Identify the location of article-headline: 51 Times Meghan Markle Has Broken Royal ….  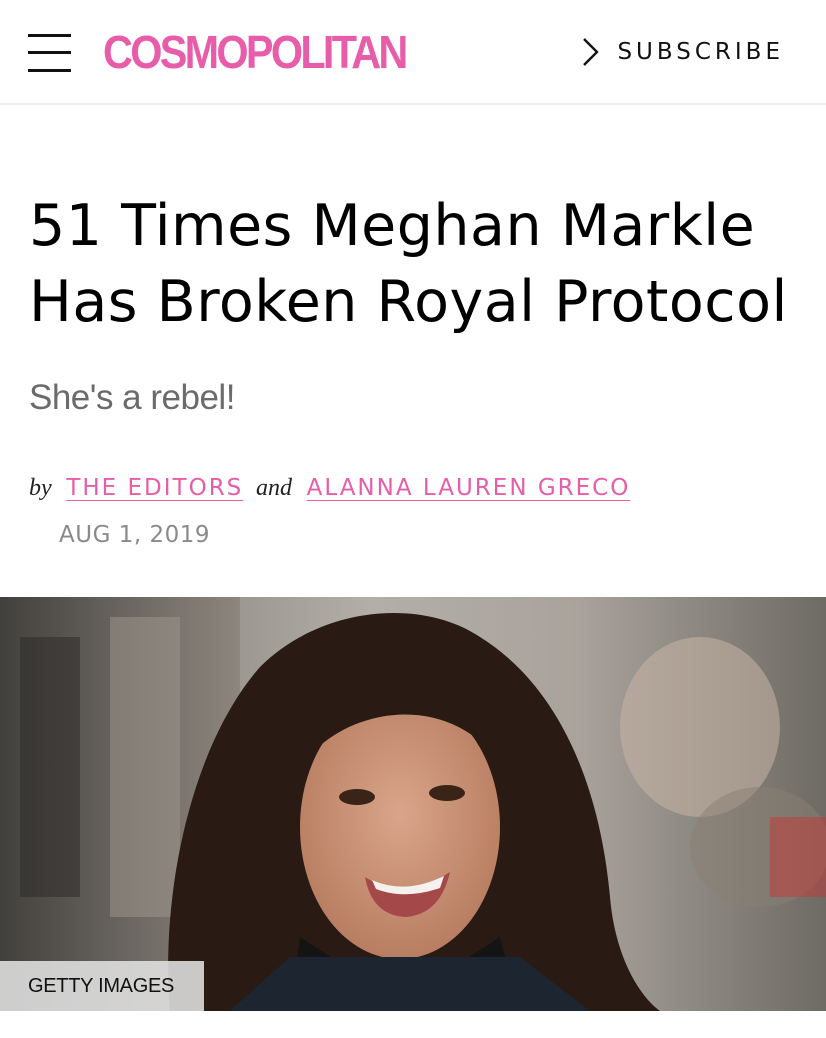
(408, 264).